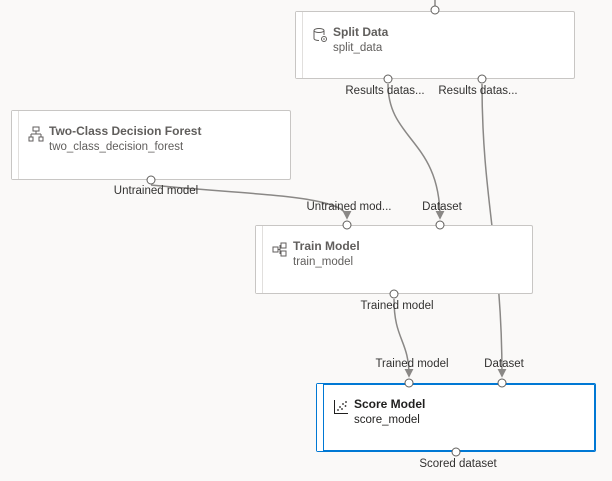 The image size is (612, 481). I want to click on node-title: Two-Class Decision Forest, so click(125, 131).